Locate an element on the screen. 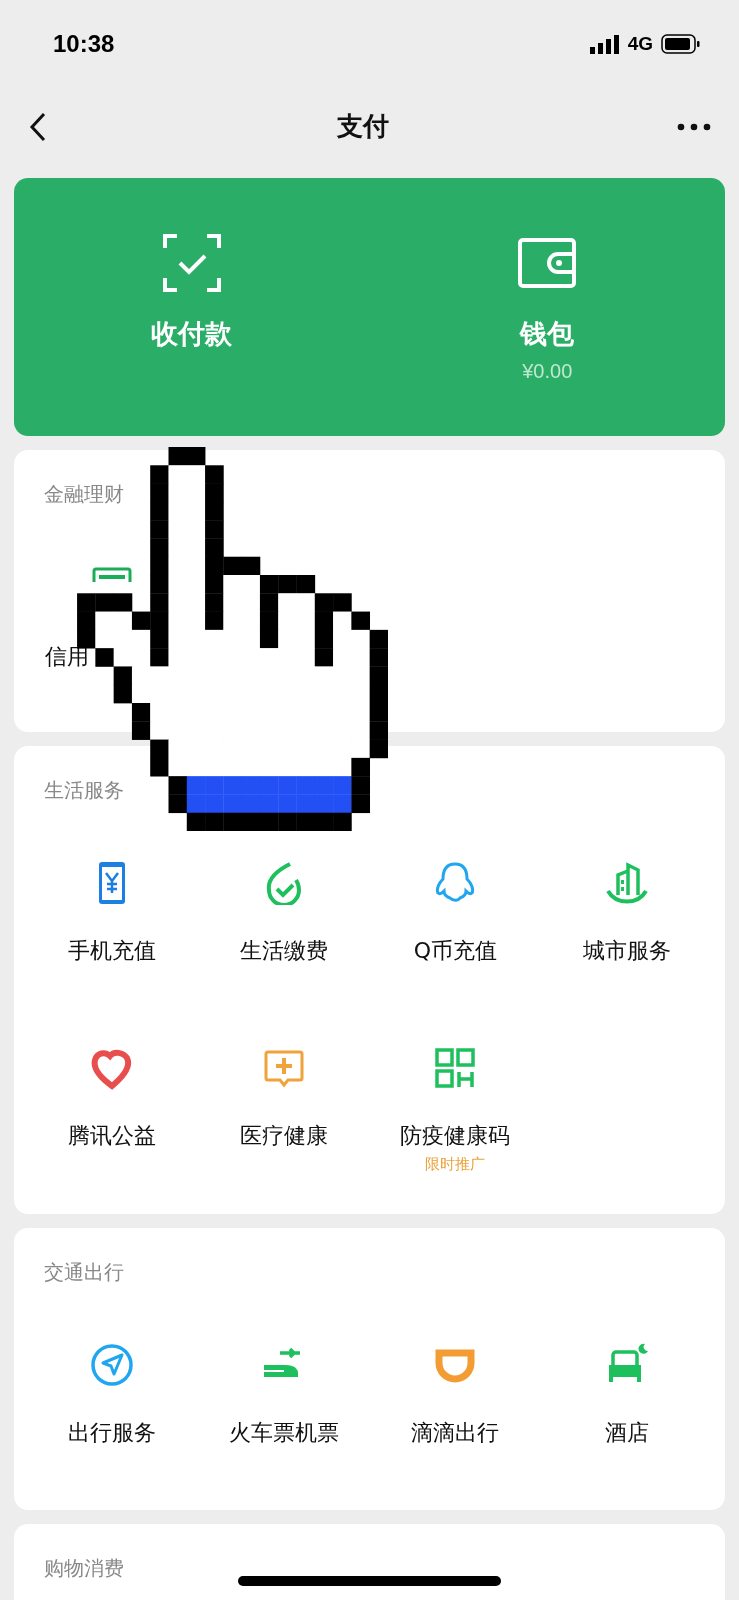  section-title: 购物消费 is located at coordinates (84, 1568).